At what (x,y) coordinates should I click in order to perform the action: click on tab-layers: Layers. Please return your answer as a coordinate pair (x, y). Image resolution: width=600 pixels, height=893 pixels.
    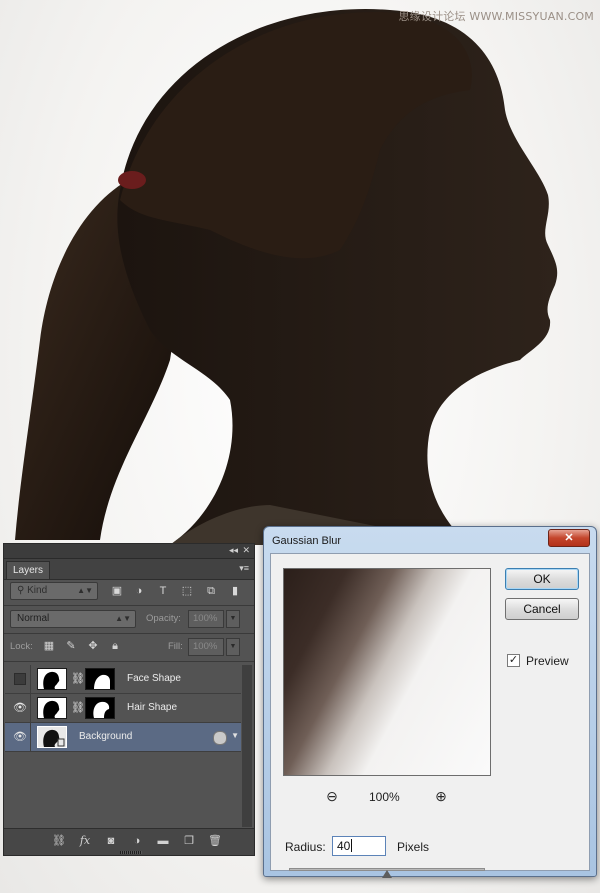
    Looking at the image, I should click on (28, 570).